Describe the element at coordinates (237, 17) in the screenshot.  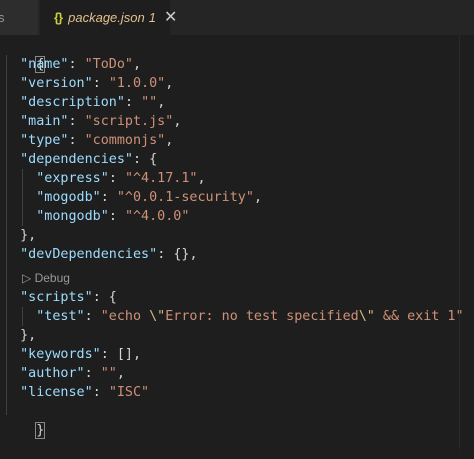
I see `tab-bar: s {} package.json 1 ✕` at that location.